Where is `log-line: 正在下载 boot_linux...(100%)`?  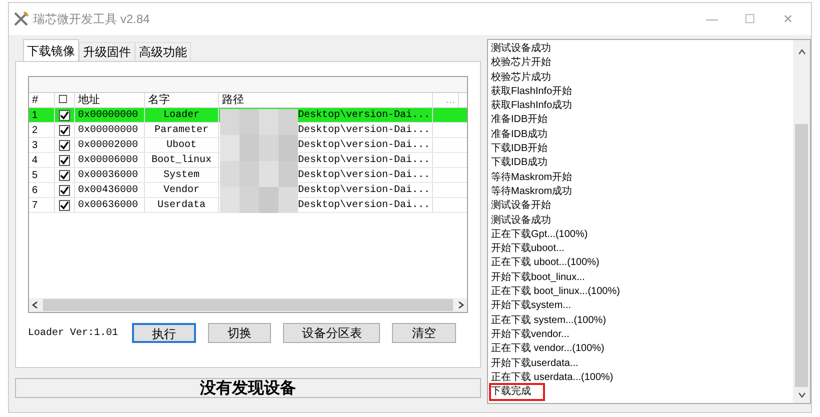
log-line: 正在下载 boot_linux...(100%) is located at coordinates (555, 292).